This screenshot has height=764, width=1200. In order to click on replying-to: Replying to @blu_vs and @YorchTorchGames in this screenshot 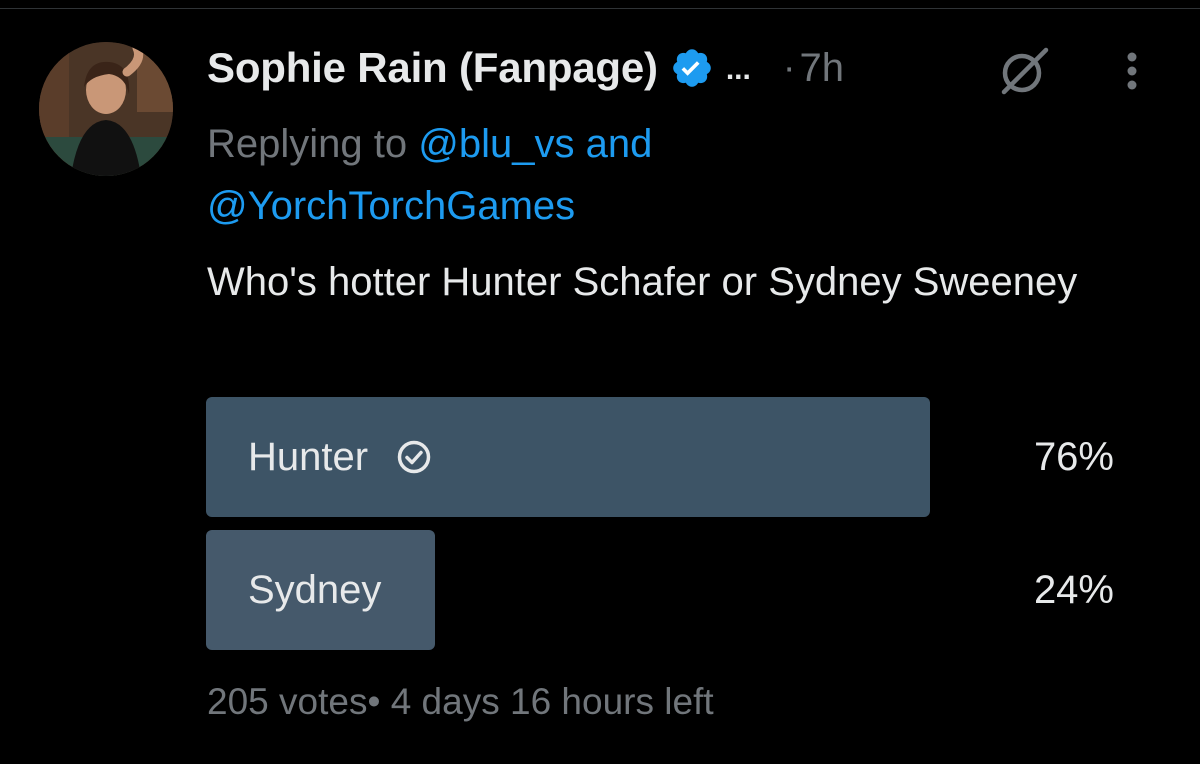, I will do `click(557, 175)`.